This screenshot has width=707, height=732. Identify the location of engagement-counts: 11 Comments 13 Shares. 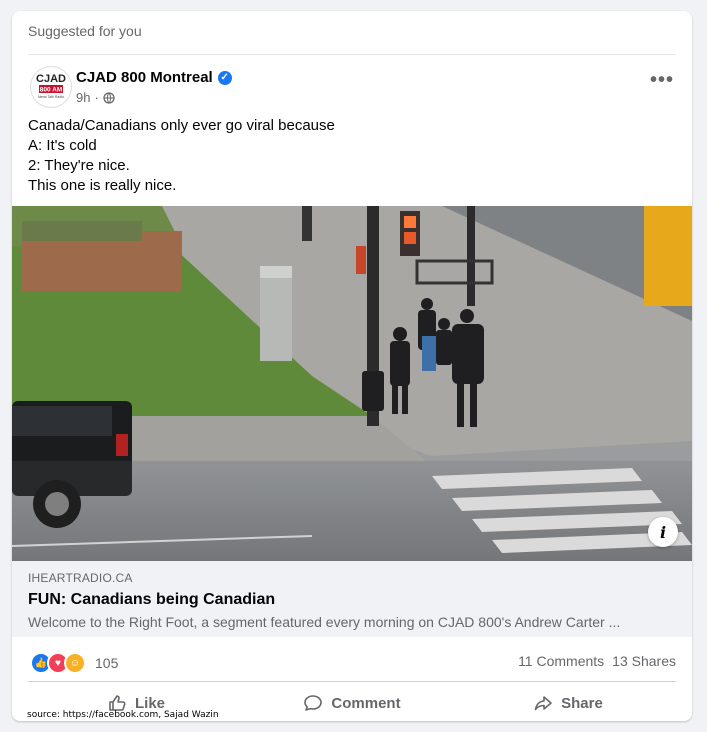
(597, 661).